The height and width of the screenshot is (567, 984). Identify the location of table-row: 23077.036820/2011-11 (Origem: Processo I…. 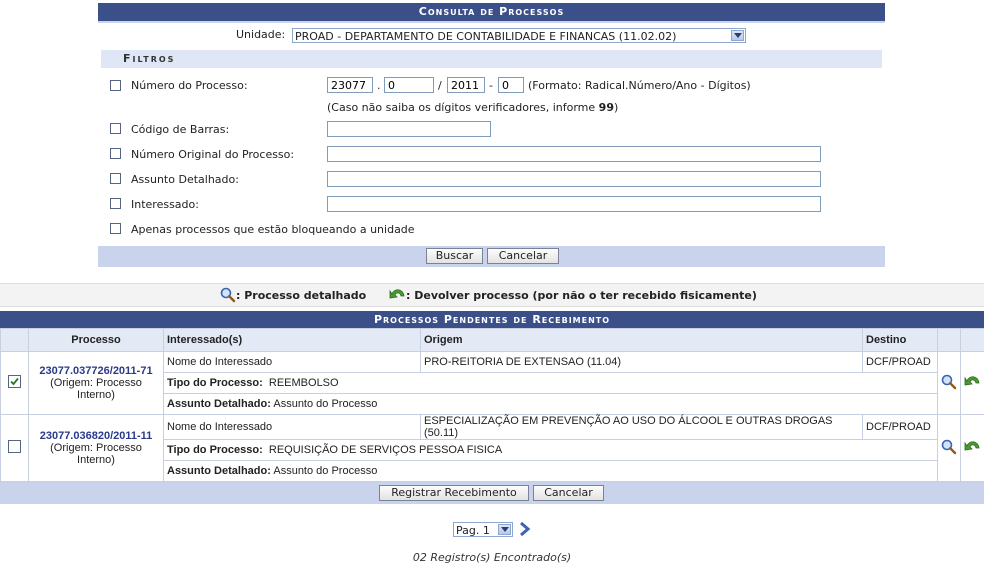
(492, 448).